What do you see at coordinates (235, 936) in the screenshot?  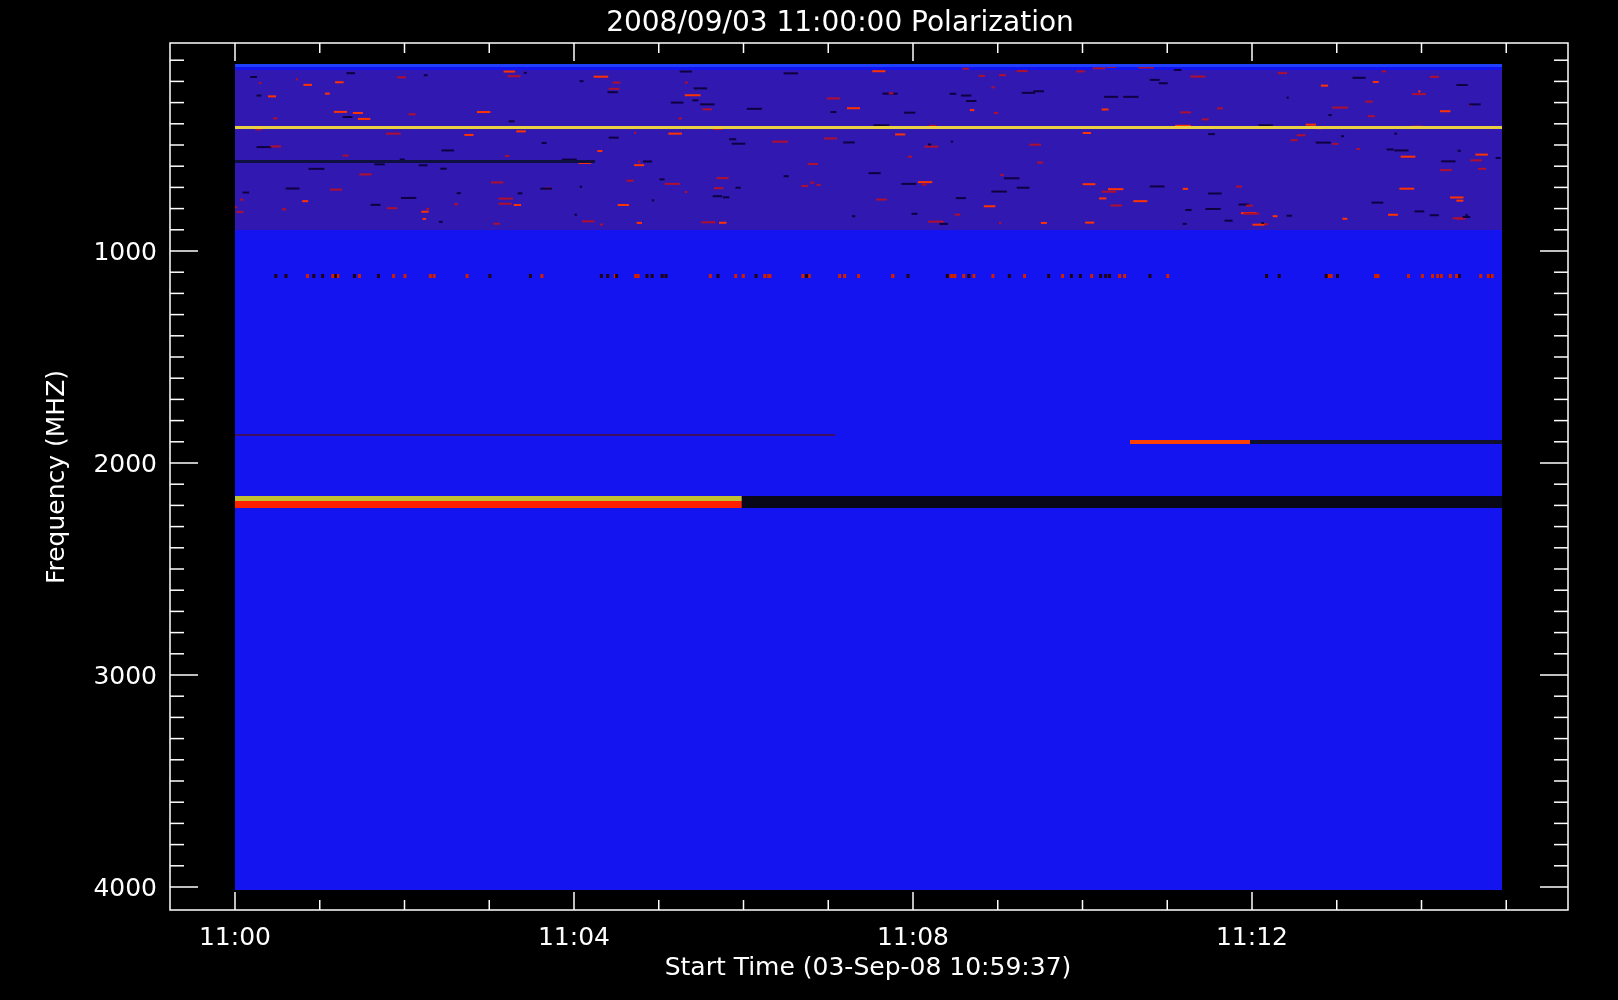 I see `tick-label: 11:00` at bounding box center [235, 936].